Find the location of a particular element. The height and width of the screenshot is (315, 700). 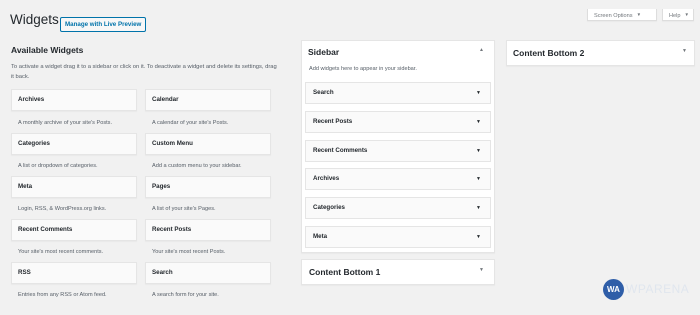

widget-categories: Categories is located at coordinates (74, 144).